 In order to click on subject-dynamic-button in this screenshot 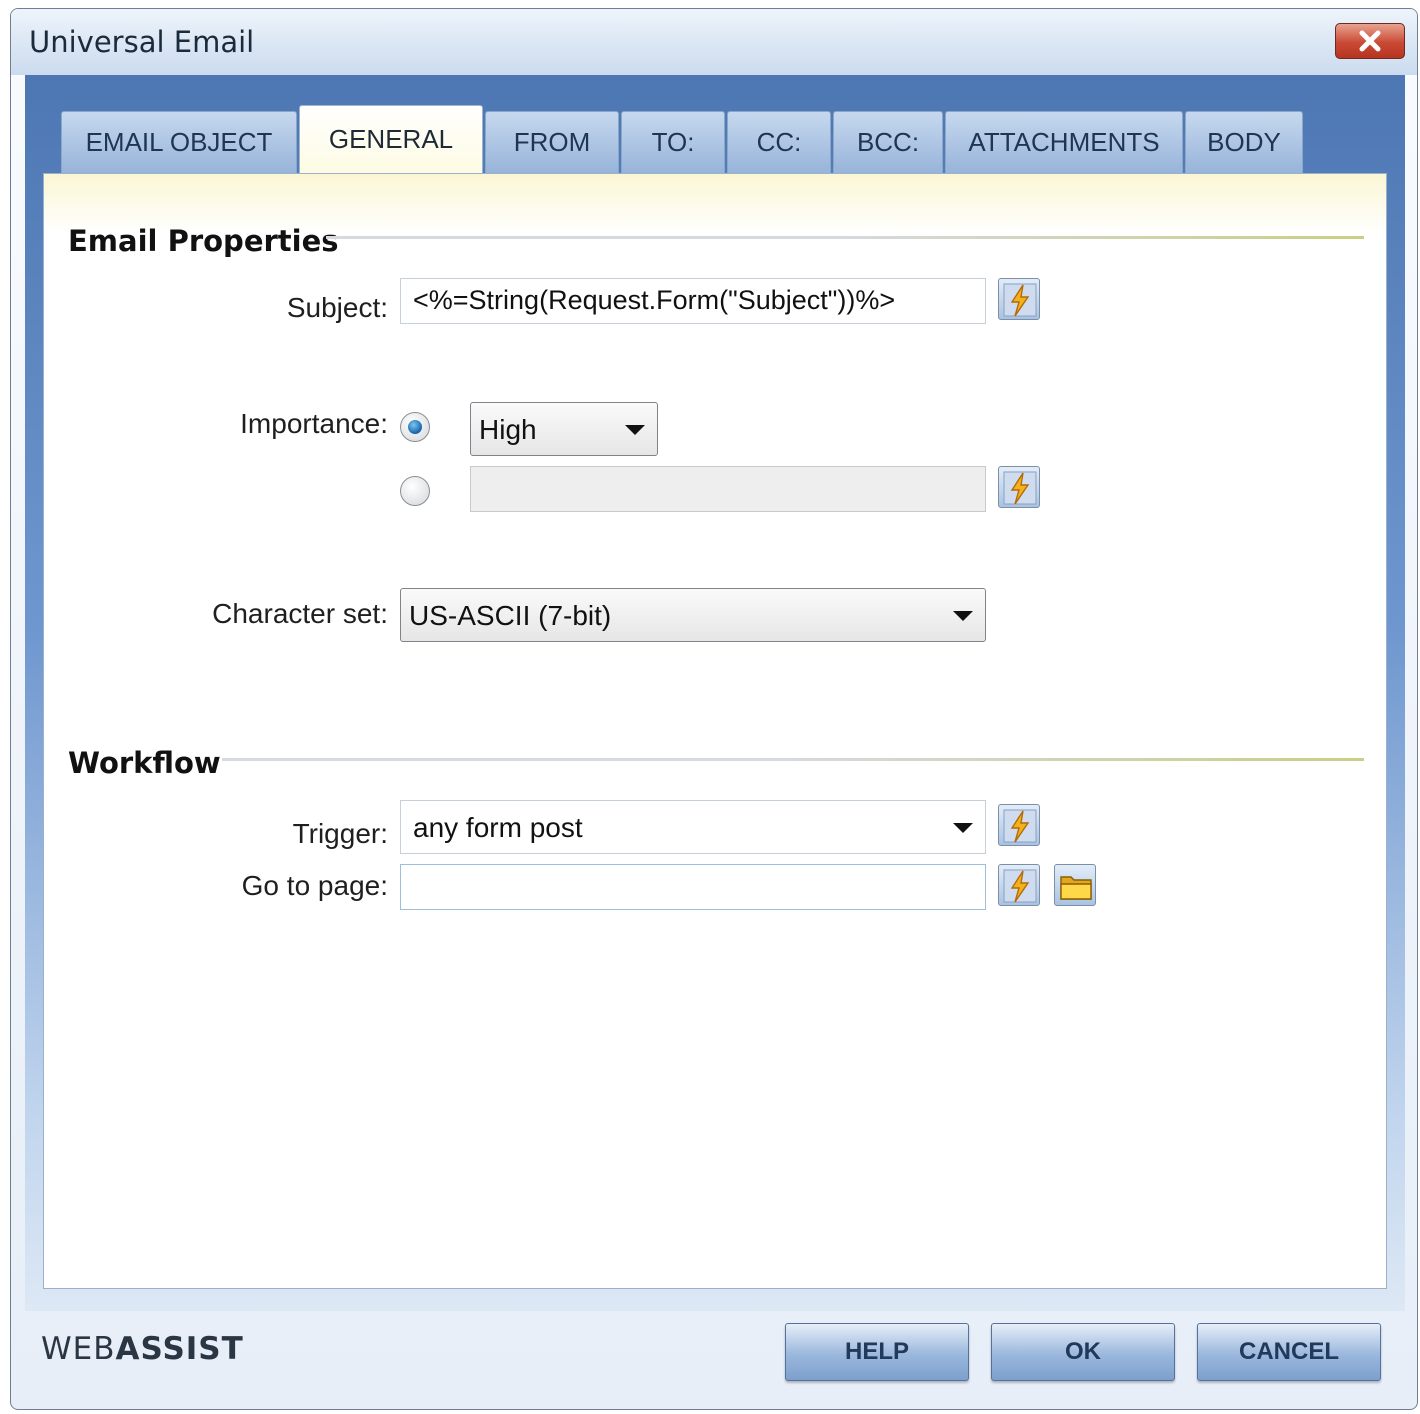, I will do `click(1019, 299)`.